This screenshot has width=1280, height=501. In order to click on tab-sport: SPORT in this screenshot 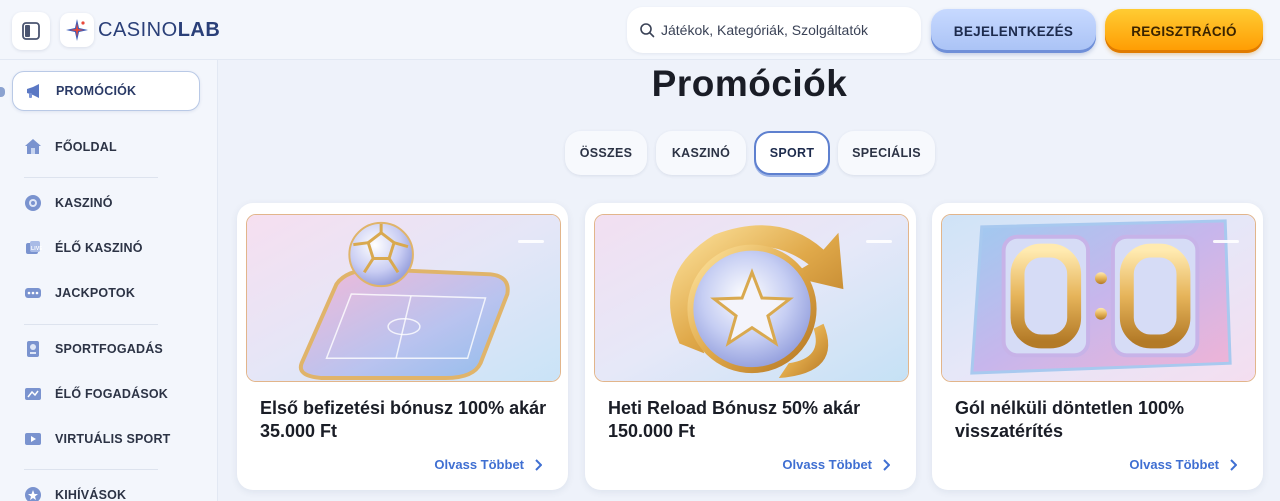, I will do `click(792, 153)`.